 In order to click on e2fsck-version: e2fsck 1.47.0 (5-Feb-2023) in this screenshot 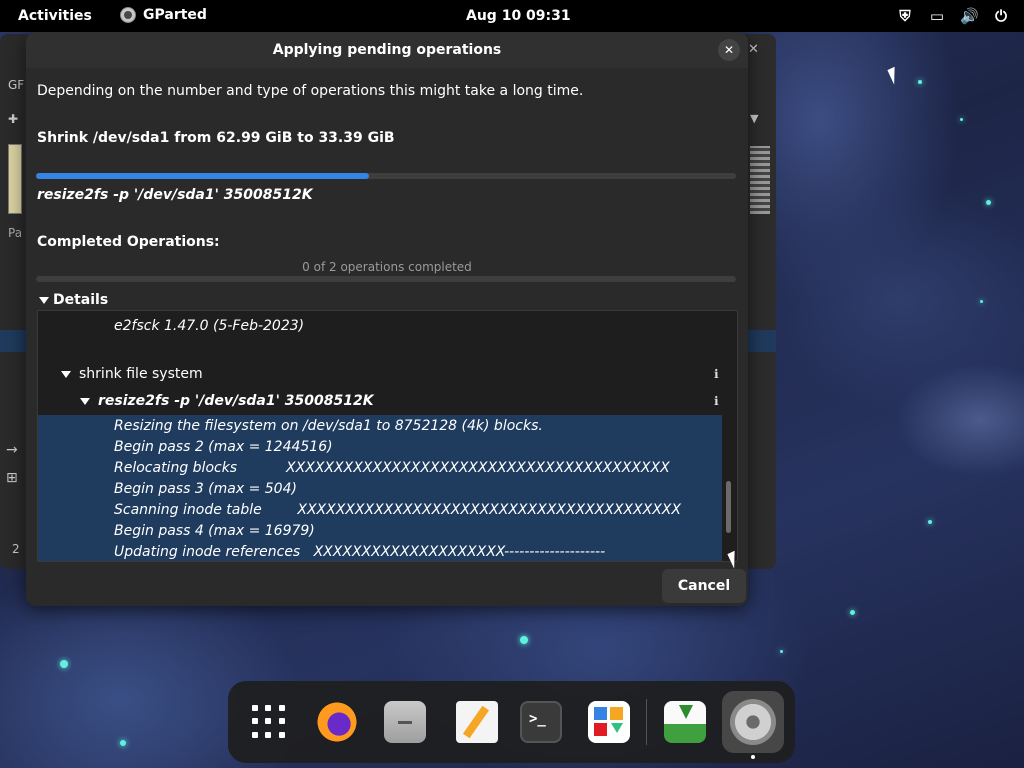, I will do `click(209, 326)`.